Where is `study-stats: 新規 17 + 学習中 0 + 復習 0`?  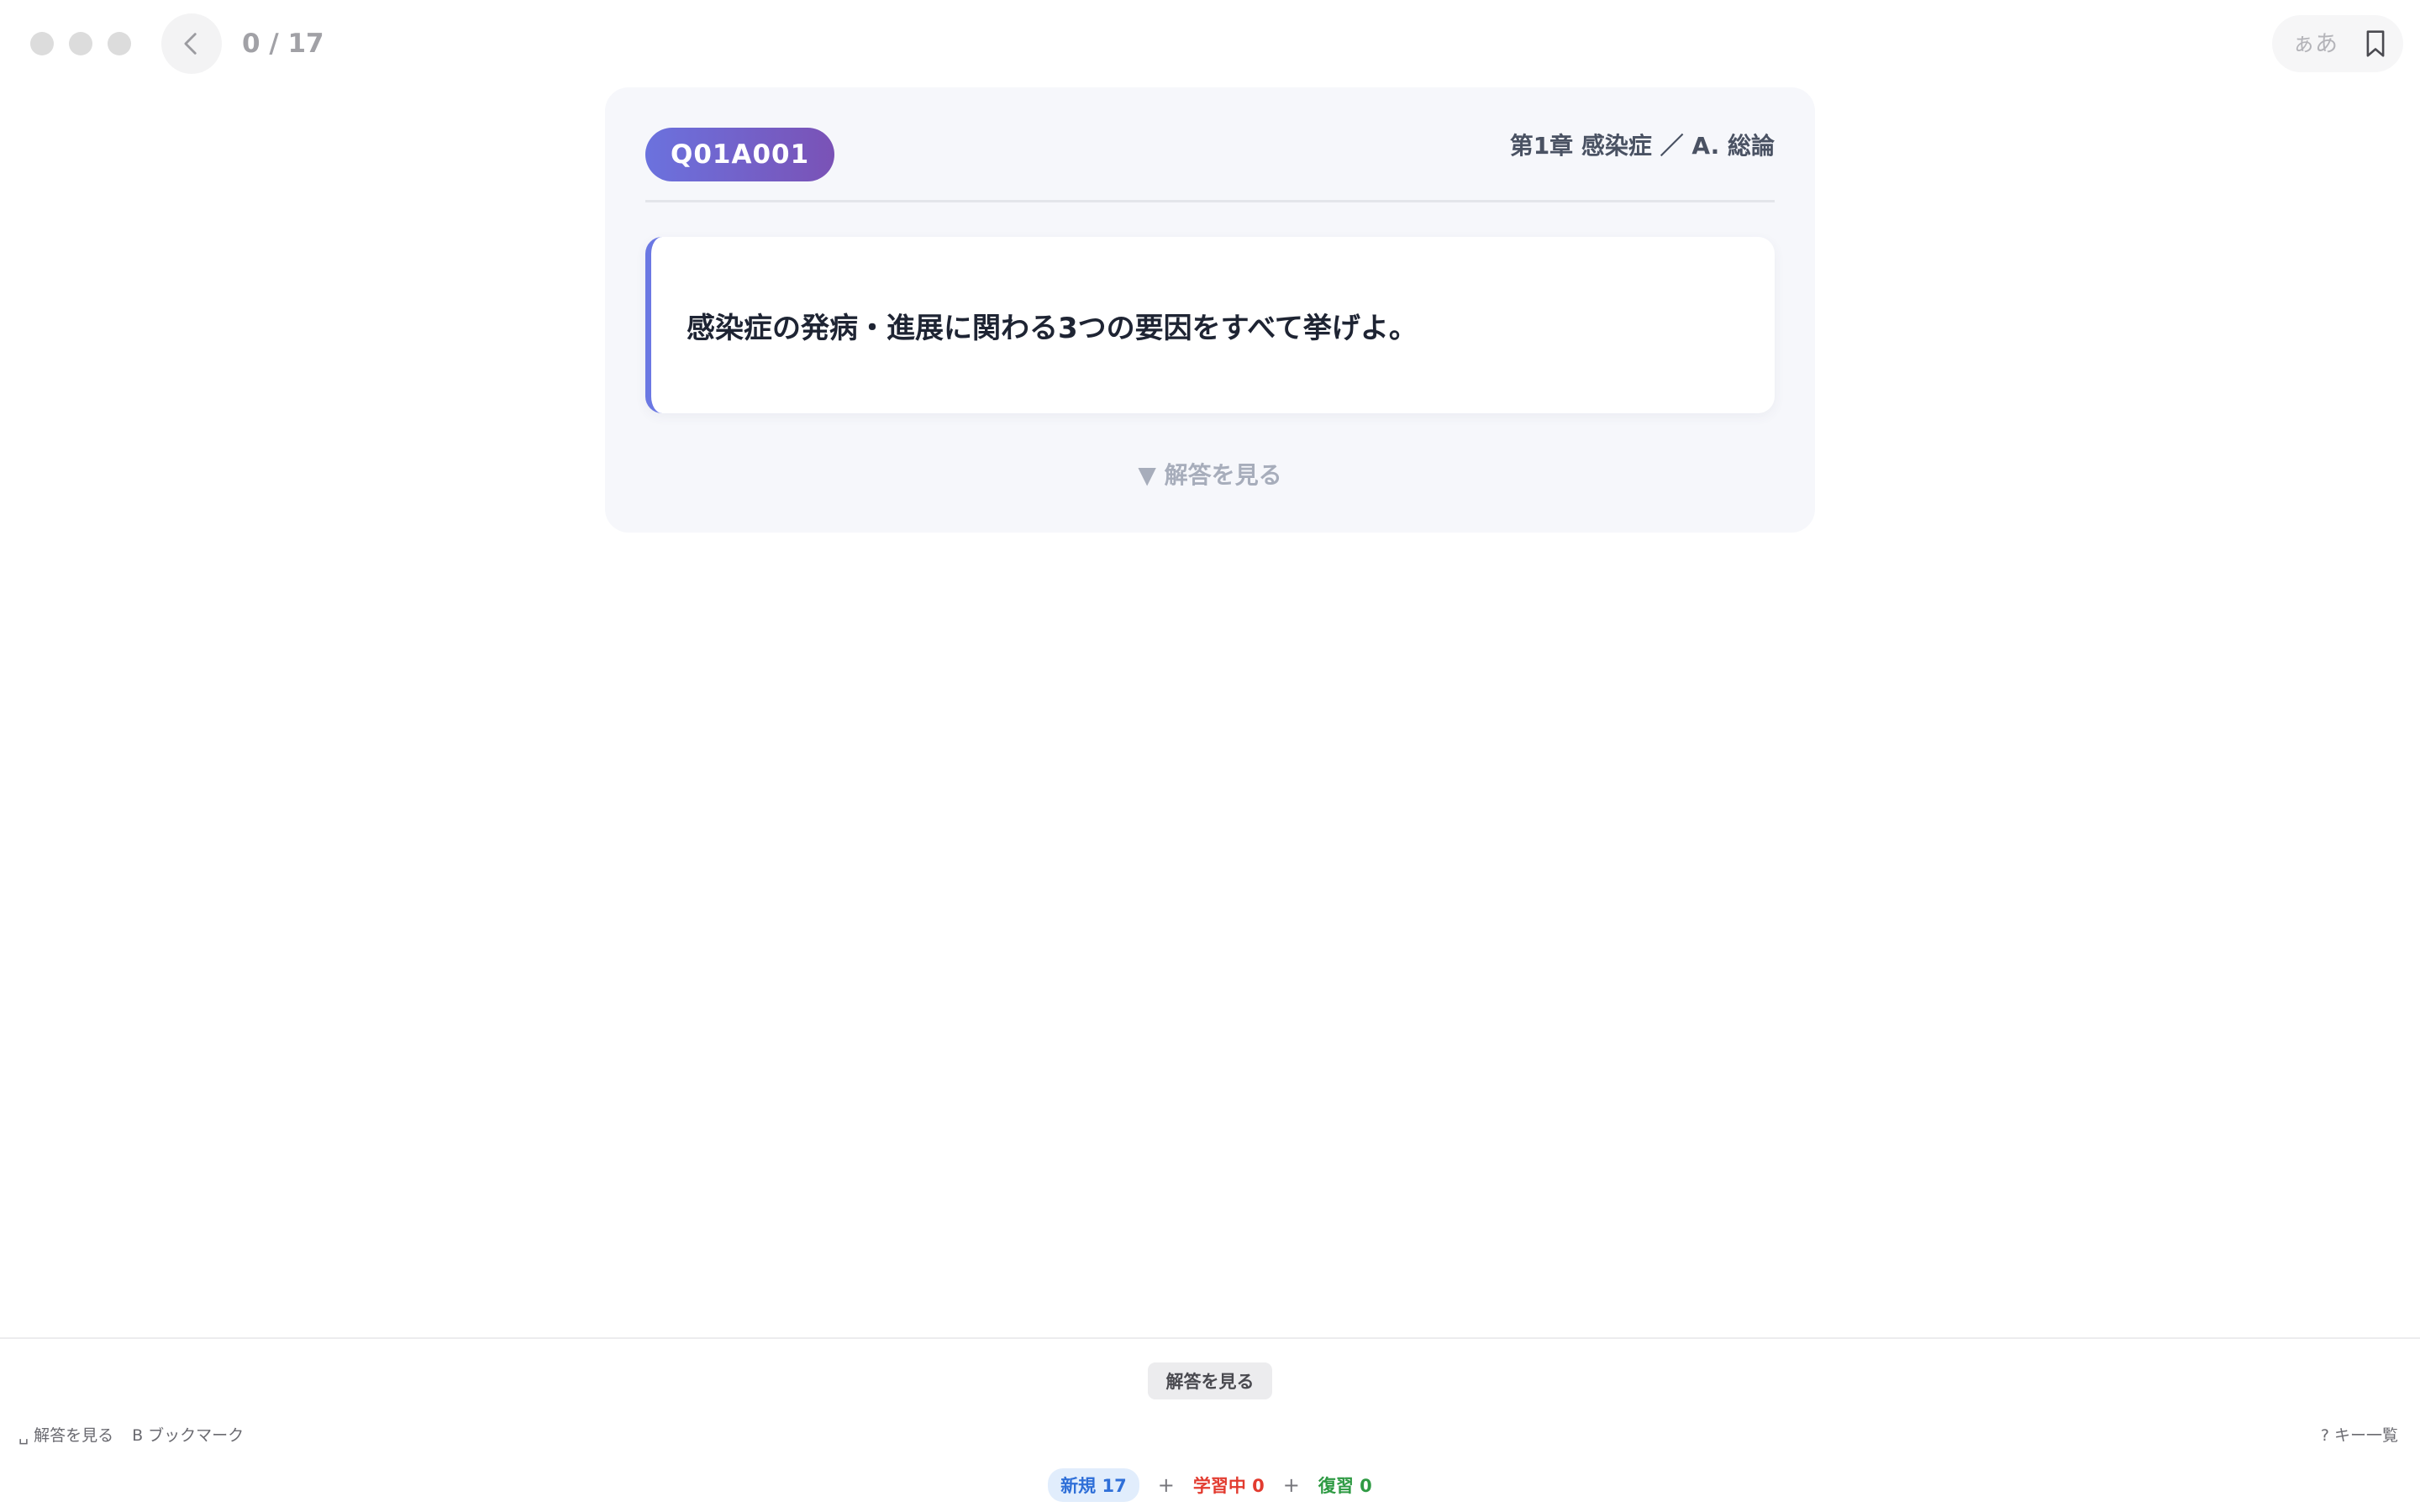 study-stats: 新規 17 + 学習中 0 + 復習 0 is located at coordinates (1210, 1485).